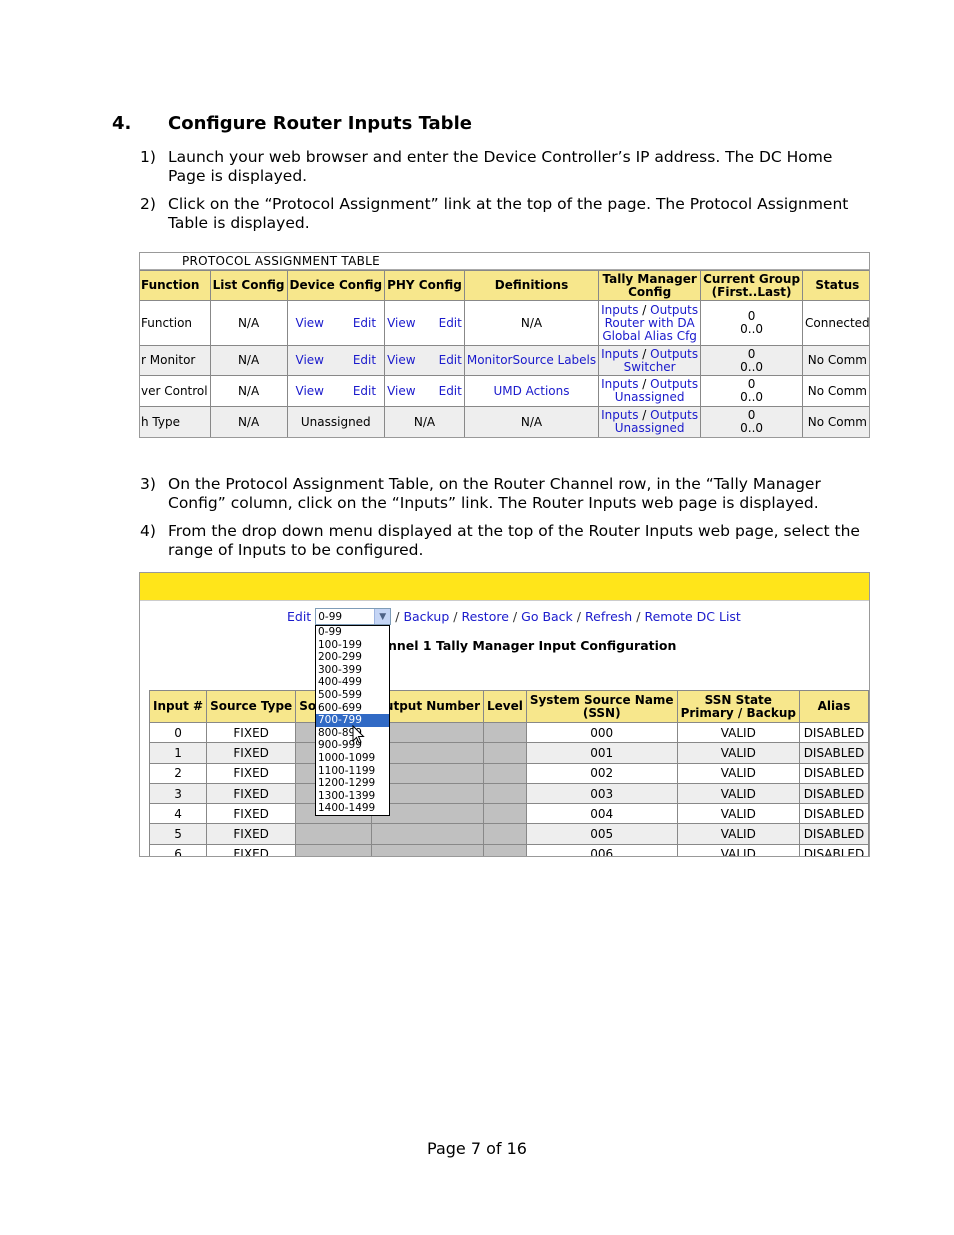 The height and width of the screenshot is (1235, 954). I want to click on dropdown-option: 600-699, so click(352, 708).